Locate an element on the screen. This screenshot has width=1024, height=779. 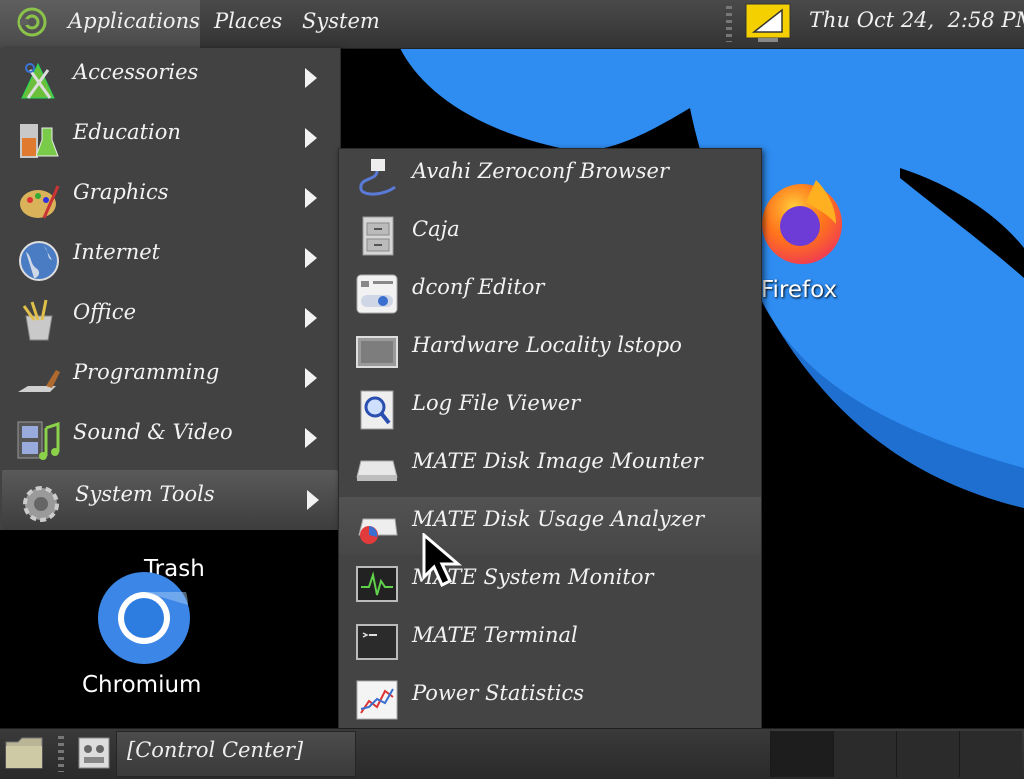
system-tools-icon is located at coordinates (41, 504).